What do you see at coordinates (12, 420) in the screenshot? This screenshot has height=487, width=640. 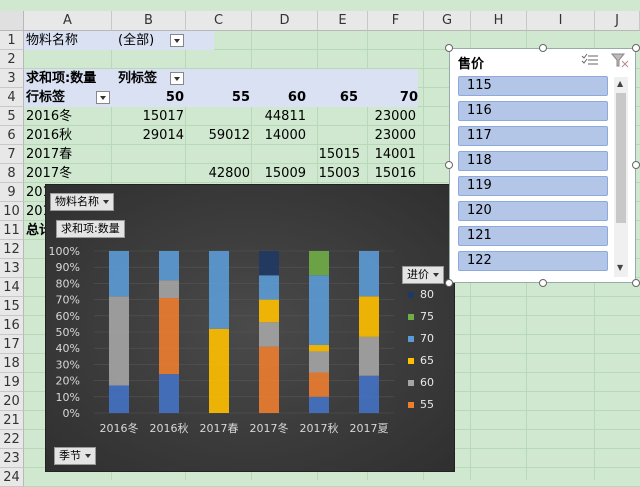 I see `row-header: 21` at bounding box center [12, 420].